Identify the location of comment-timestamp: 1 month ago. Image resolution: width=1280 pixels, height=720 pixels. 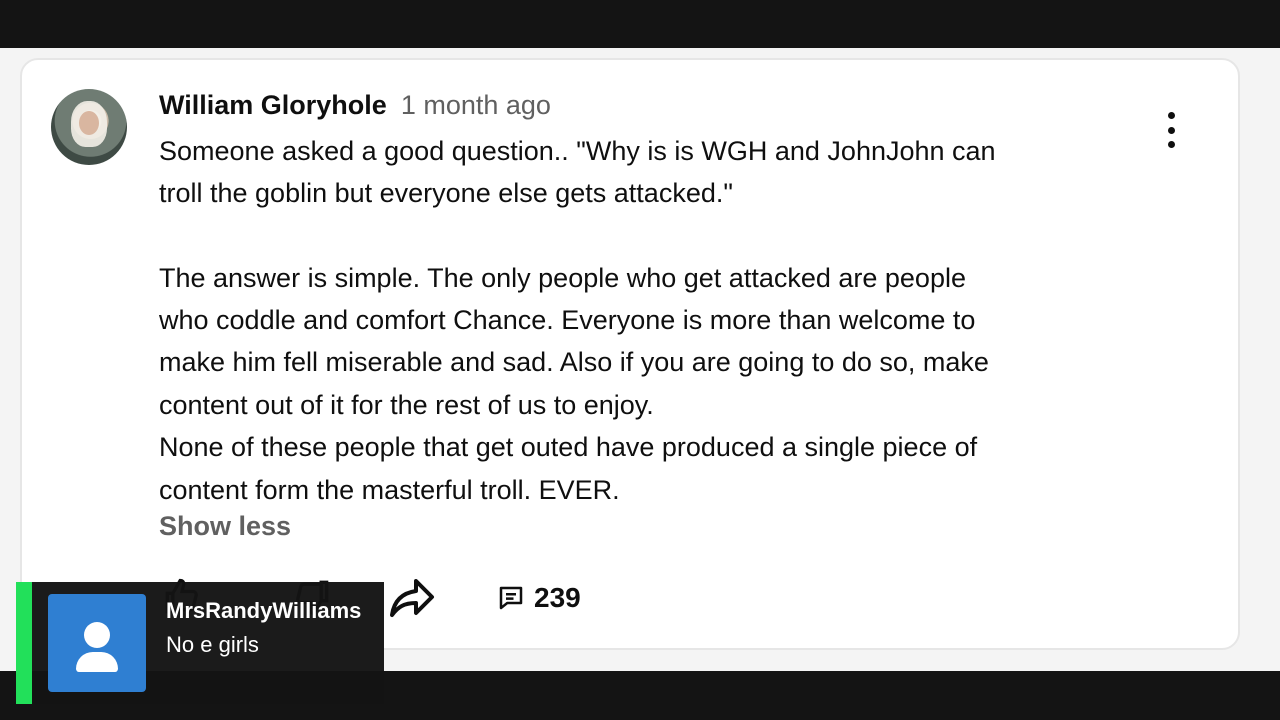
(476, 105).